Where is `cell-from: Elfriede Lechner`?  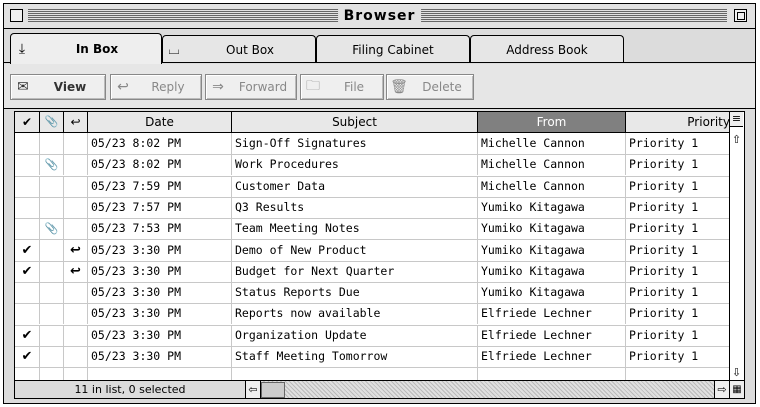
cell-from: Elfriede Lechner is located at coordinates (552, 335).